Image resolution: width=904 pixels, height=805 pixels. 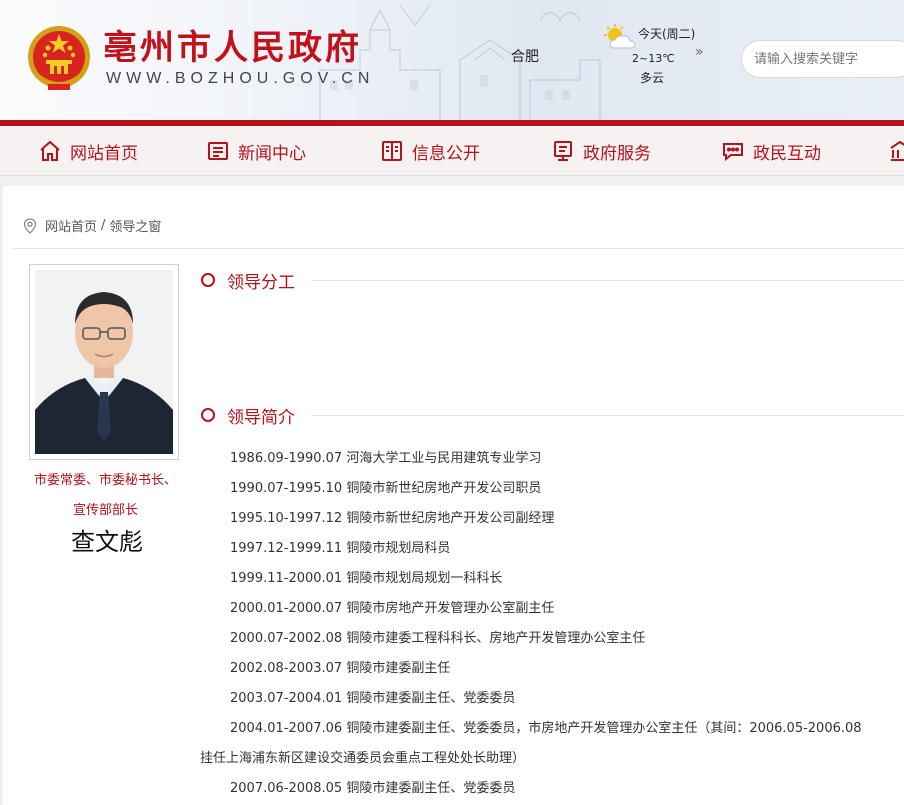 What do you see at coordinates (392, 608) in the screenshot?
I see `resume-entry: 2000.01-2000.07 铜陵市房地产开发管理办公室副主任` at bounding box center [392, 608].